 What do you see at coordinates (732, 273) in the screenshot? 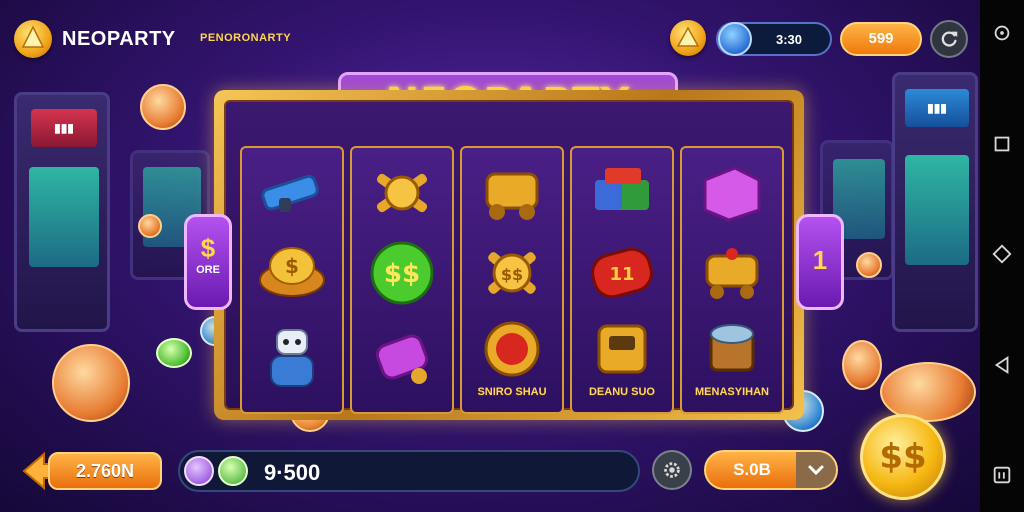
I see `gold-cart-symbol` at bounding box center [732, 273].